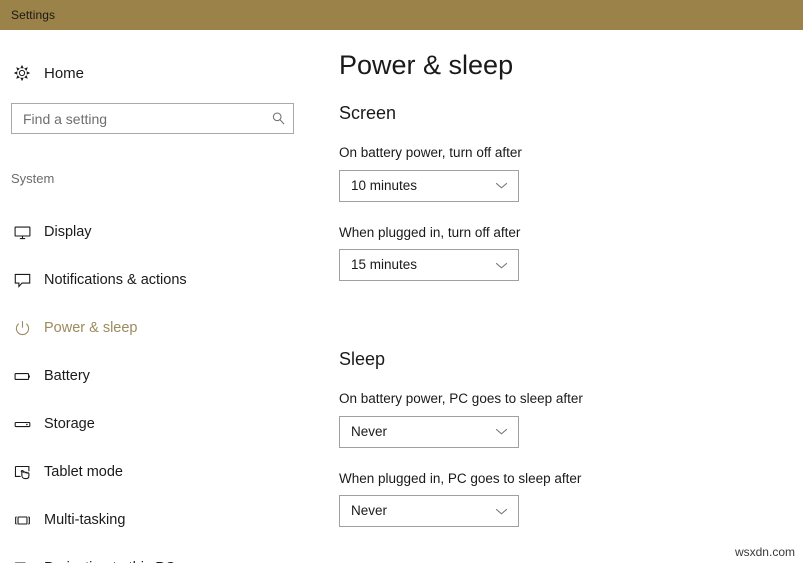  Describe the element at coordinates (22, 424) in the screenshot. I see `storage-icon` at that location.